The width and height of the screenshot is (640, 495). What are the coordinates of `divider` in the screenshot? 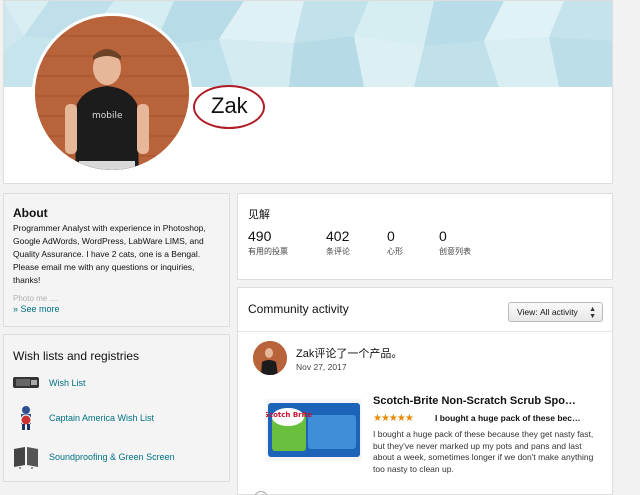 It's located at (425, 331).